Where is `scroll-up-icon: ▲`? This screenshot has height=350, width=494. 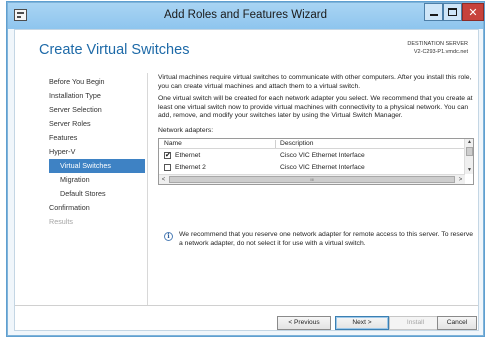
scroll-up-icon: ▲ is located at coordinates (469, 142).